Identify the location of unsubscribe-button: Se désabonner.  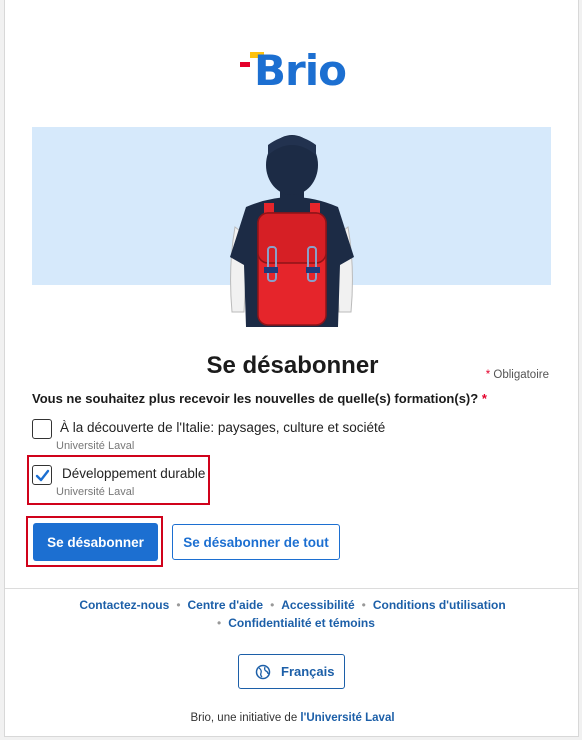
(95, 542).